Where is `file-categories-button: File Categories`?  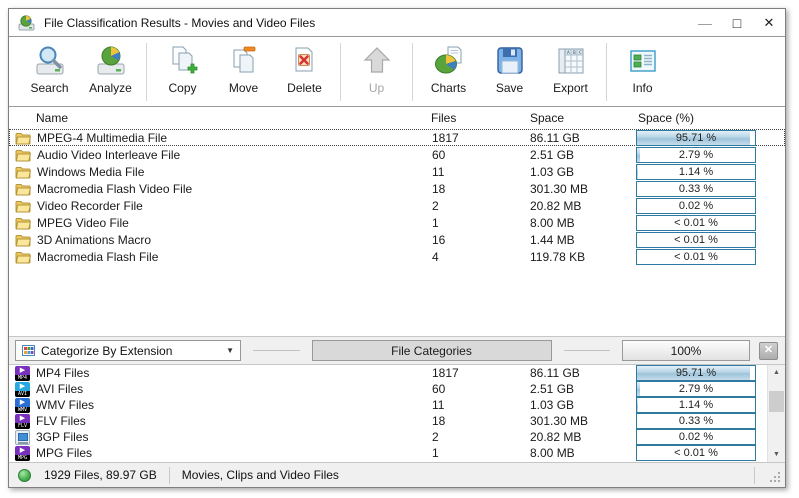 file-categories-button: File Categories is located at coordinates (431, 350).